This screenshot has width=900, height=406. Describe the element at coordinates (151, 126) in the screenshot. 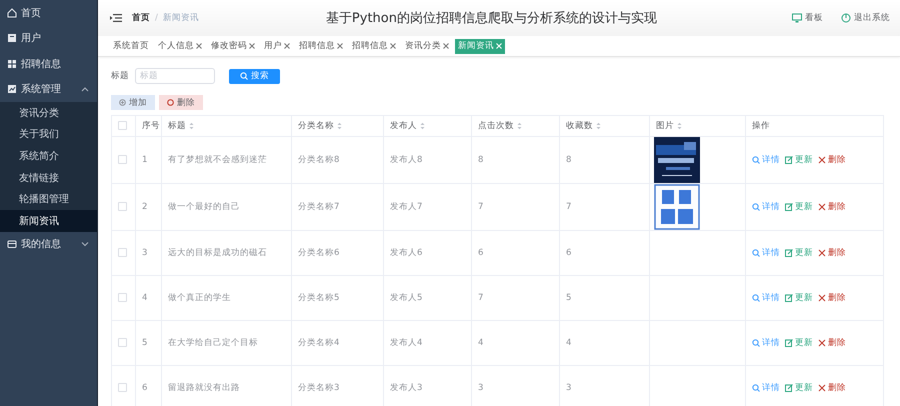

I see `column-header: 序号` at that location.